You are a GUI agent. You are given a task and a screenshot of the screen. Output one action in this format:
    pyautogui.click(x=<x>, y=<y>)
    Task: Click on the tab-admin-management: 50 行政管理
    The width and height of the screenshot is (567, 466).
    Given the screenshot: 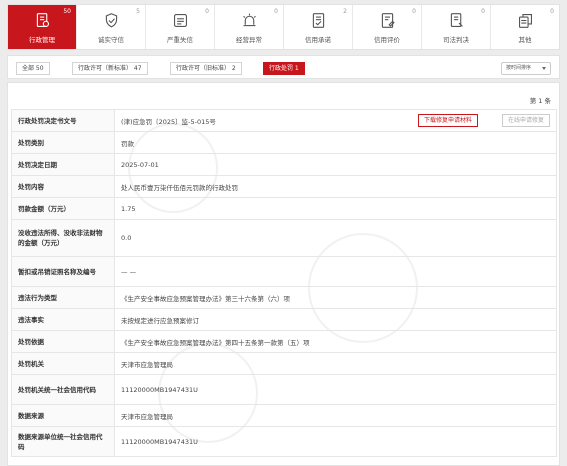 What is the action you would take?
    pyautogui.click(x=42, y=27)
    